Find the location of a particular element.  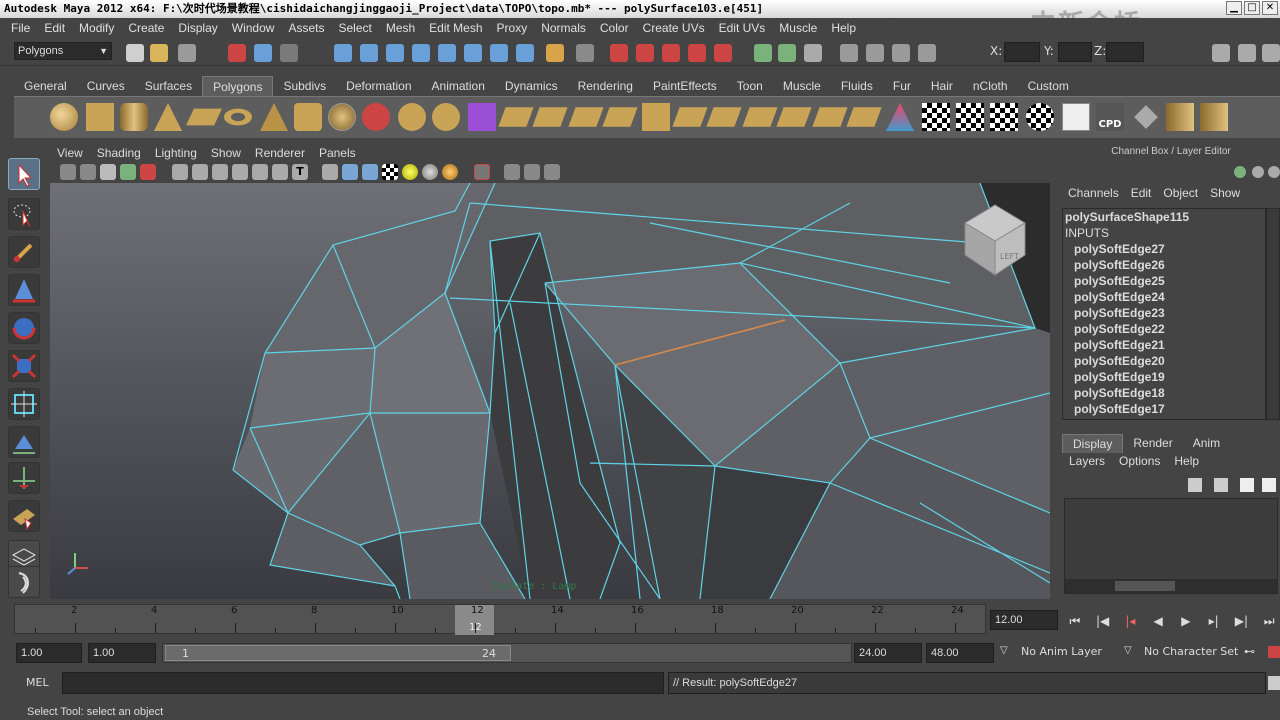

uv-planar-icon is located at coordinates (936, 117).